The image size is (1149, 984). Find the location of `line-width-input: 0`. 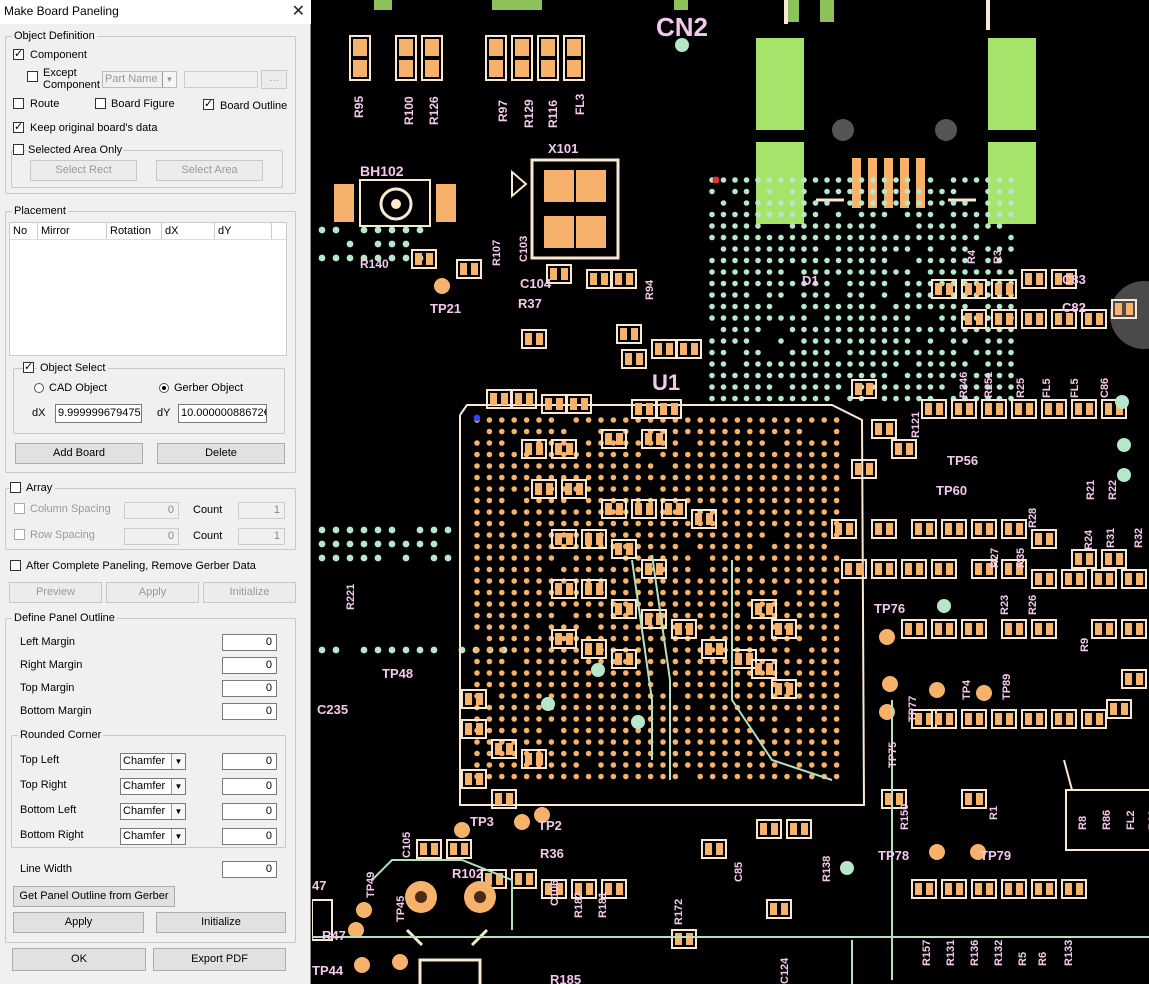

line-width-input: 0 is located at coordinates (249, 869).